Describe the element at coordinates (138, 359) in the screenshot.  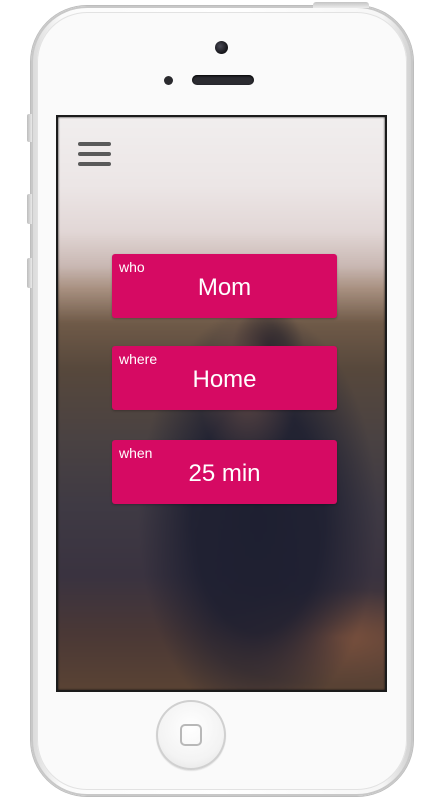
I see `where-label: where` at that location.